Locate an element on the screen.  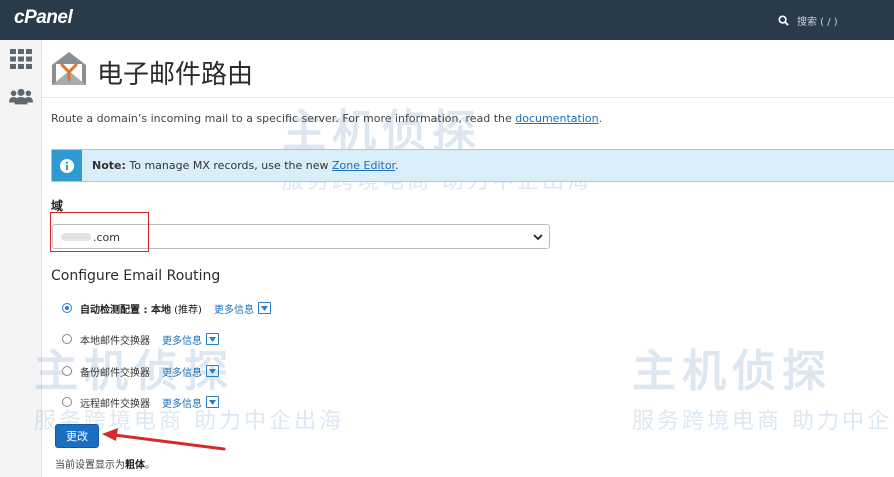
info-icon is located at coordinates (67, 165).